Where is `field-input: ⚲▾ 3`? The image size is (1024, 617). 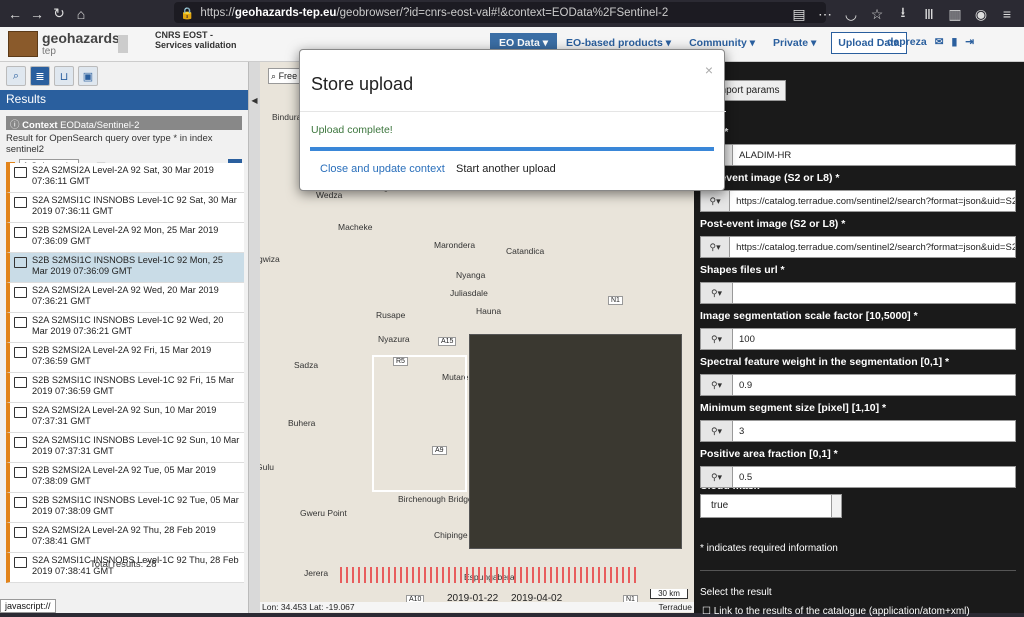 field-input: ⚲▾ 3 is located at coordinates (858, 431).